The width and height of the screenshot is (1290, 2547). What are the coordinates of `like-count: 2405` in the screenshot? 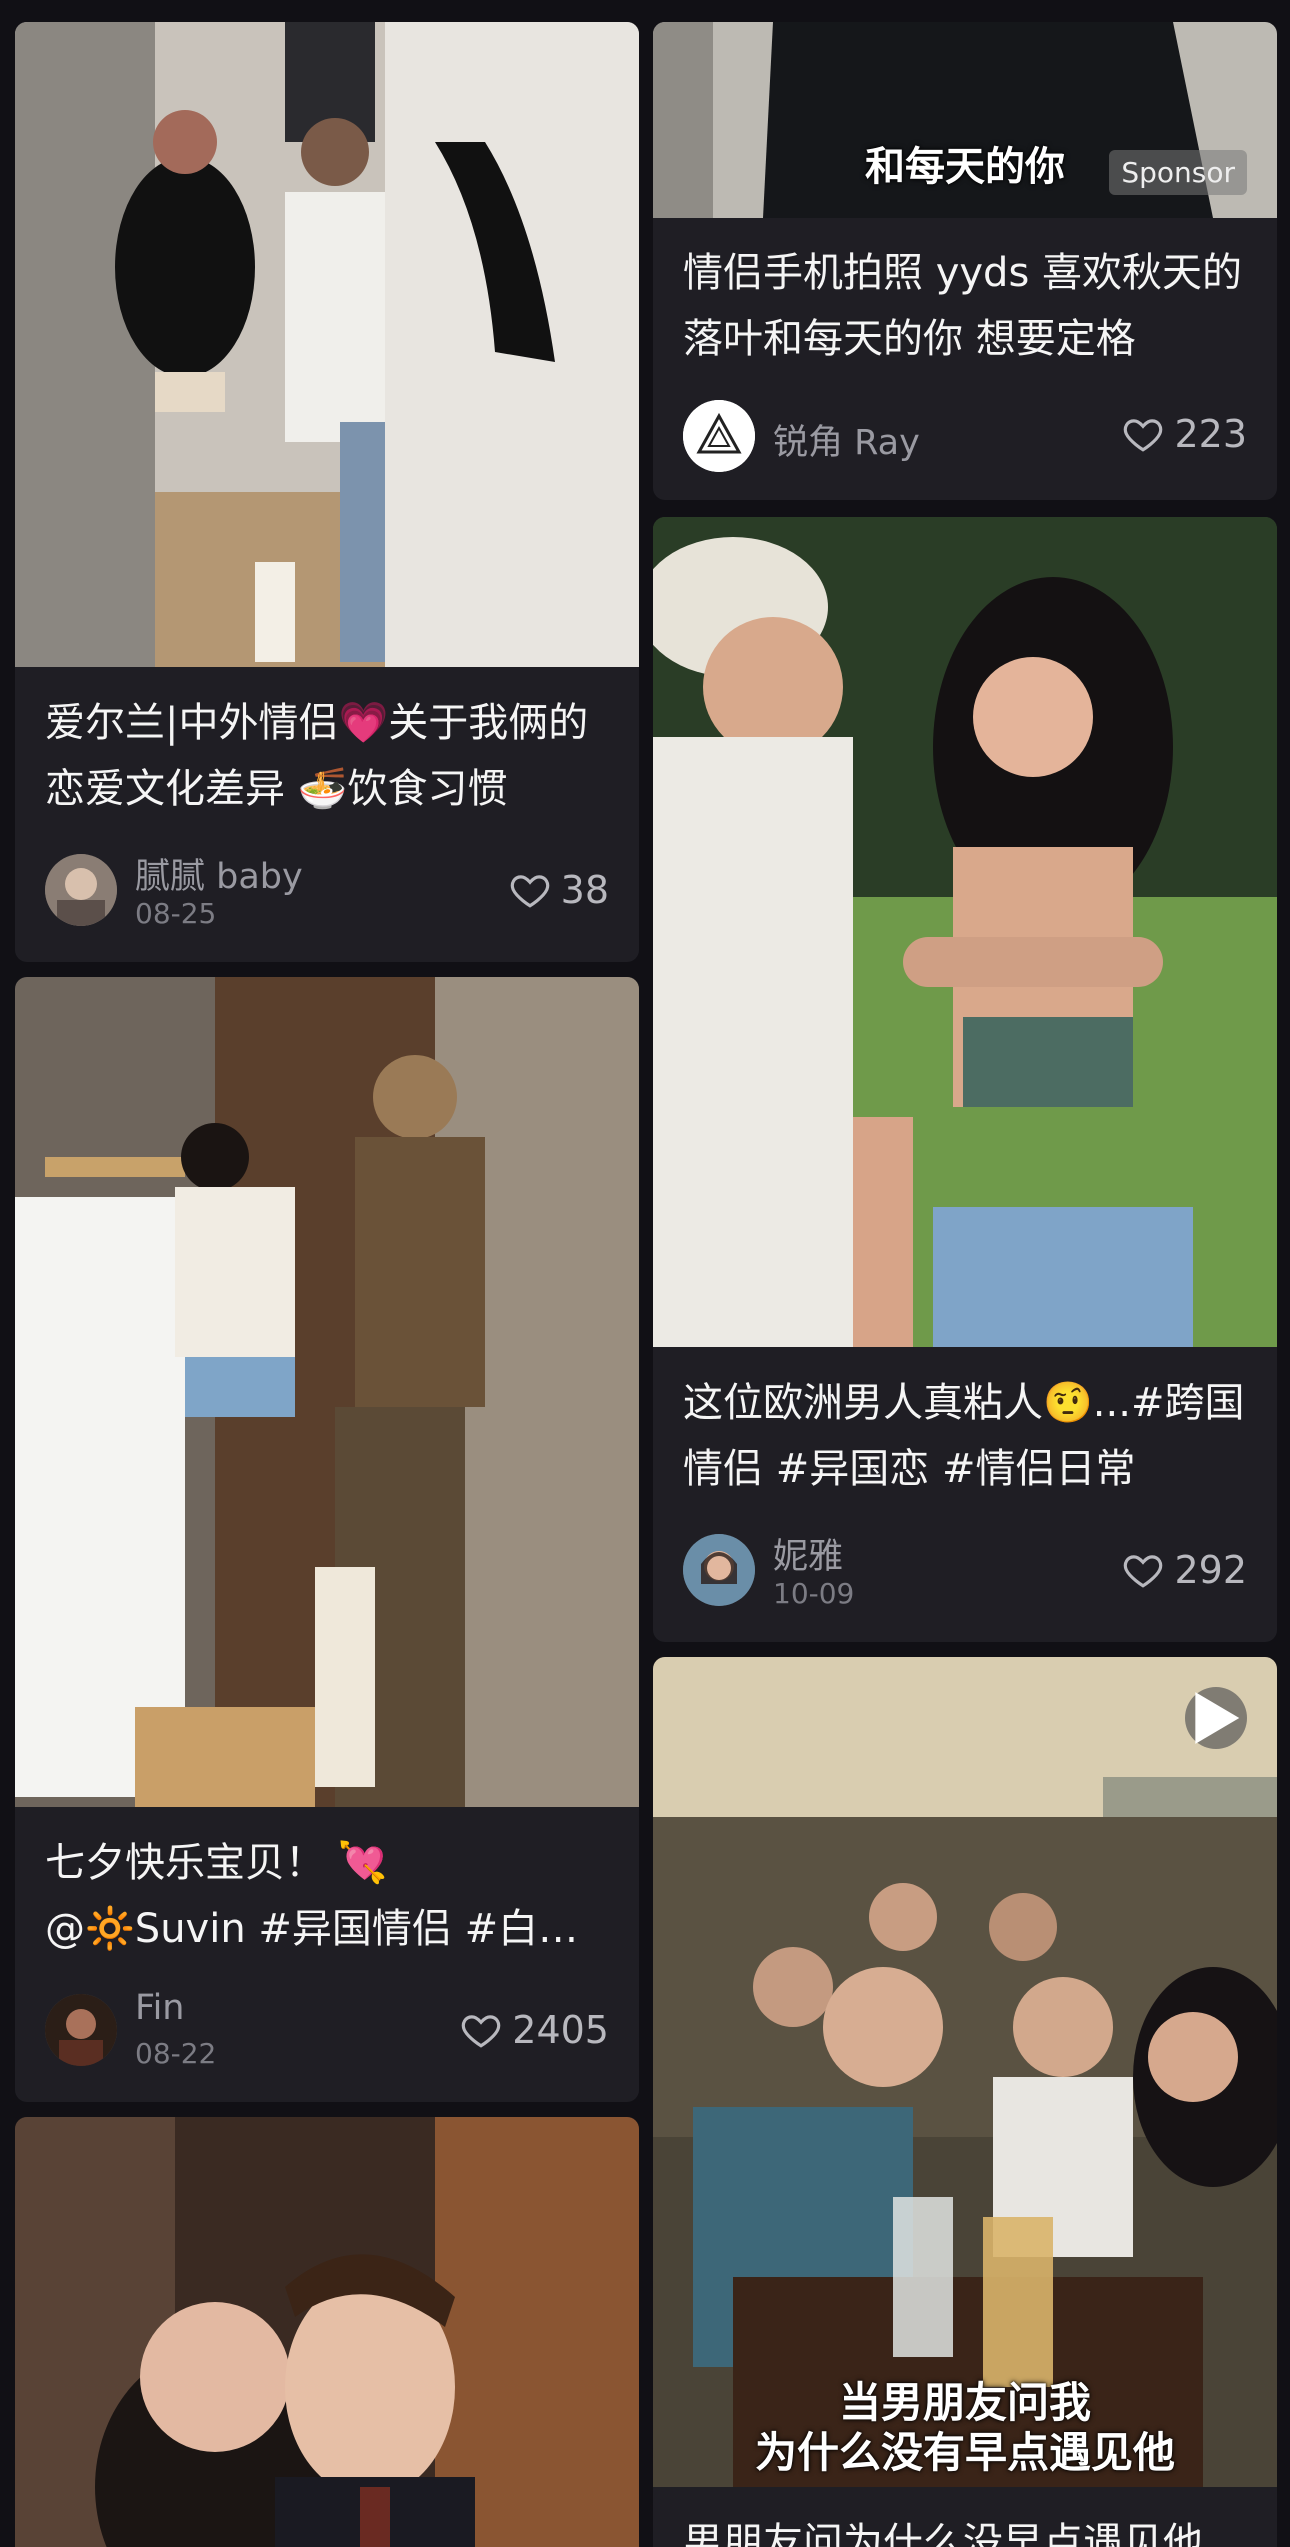 It's located at (560, 2030).